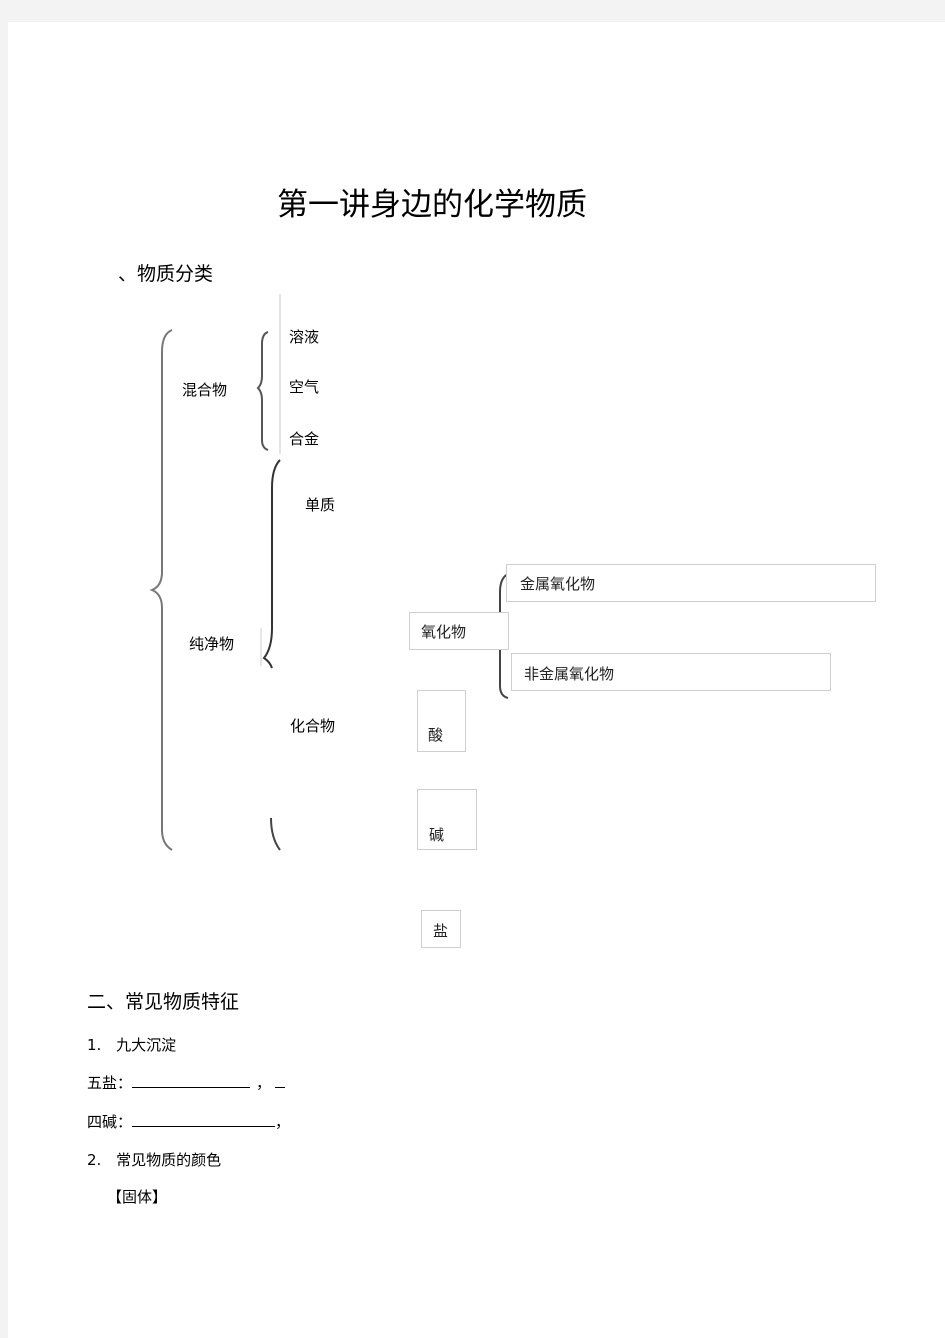 This screenshot has height=1338, width=945. I want to click on metal-oxide-box: 金属氧化物, so click(691, 583).